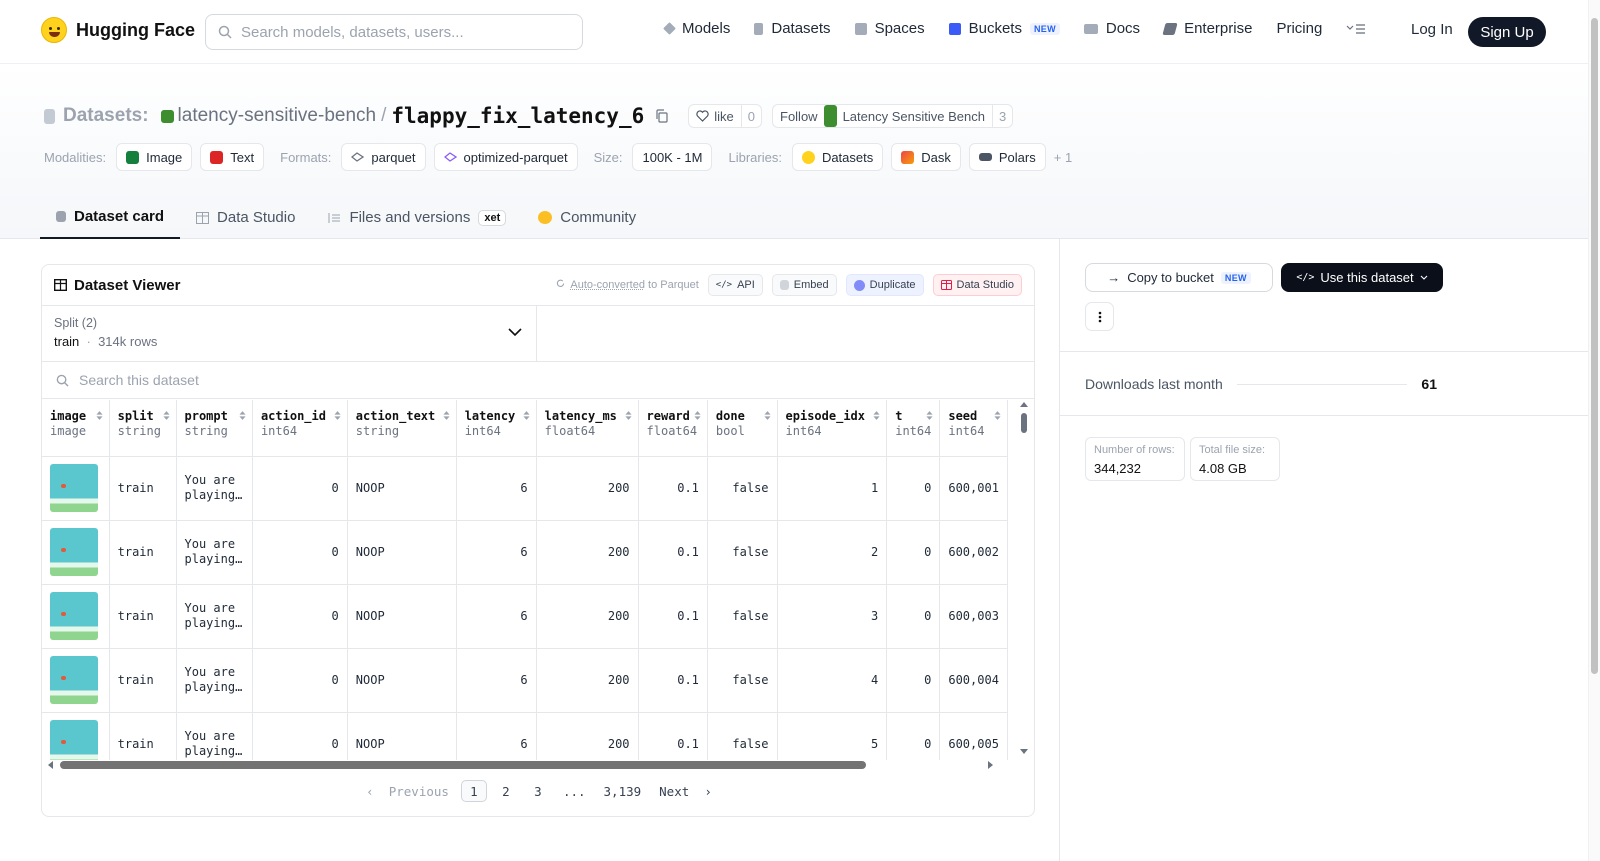 This screenshot has width=1600, height=861. What do you see at coordinates (977, 285) in the screenshot?
I see `data-studio-button: Data Studio` at bounding box center [977, 285].